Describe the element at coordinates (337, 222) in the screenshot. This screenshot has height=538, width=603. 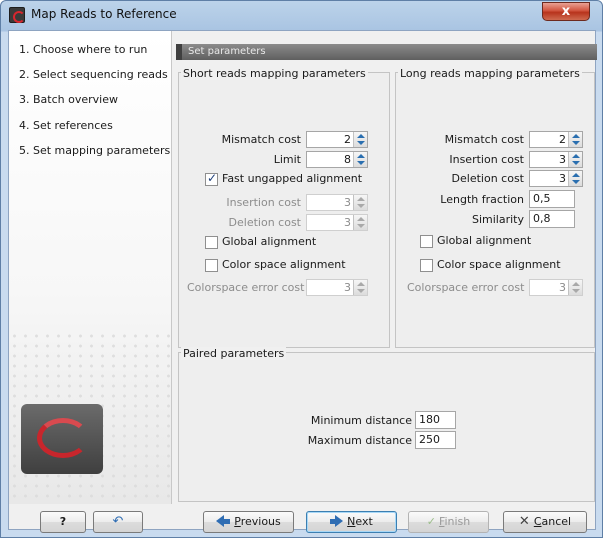
I see `short-deletion-cost-spinner: 3` at that location.